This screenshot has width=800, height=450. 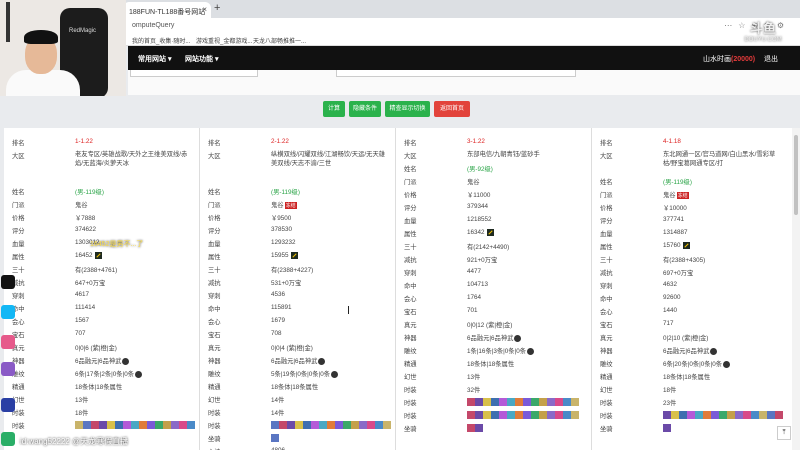 What do you see at coordinates (204, 9) in the screenshot?
I see `close-icon: ×` at bounding box center [204, 9].